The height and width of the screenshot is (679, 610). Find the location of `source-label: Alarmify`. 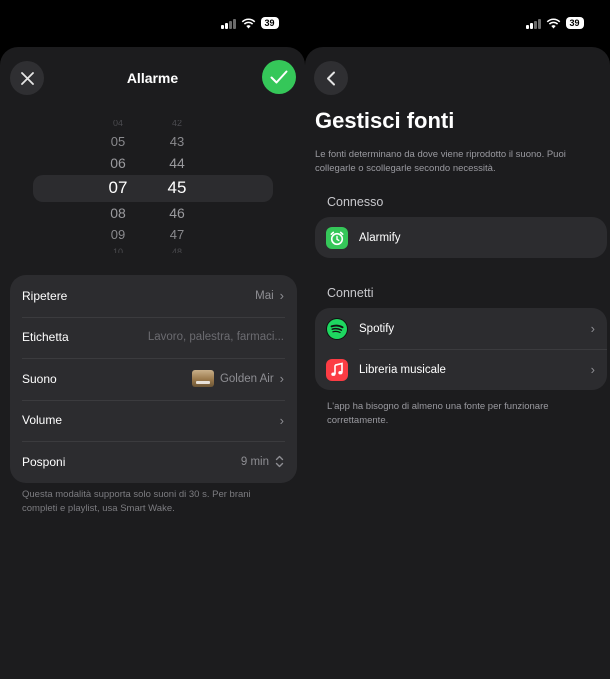

source-label: Alarmify is located at coordinates (380, 237).